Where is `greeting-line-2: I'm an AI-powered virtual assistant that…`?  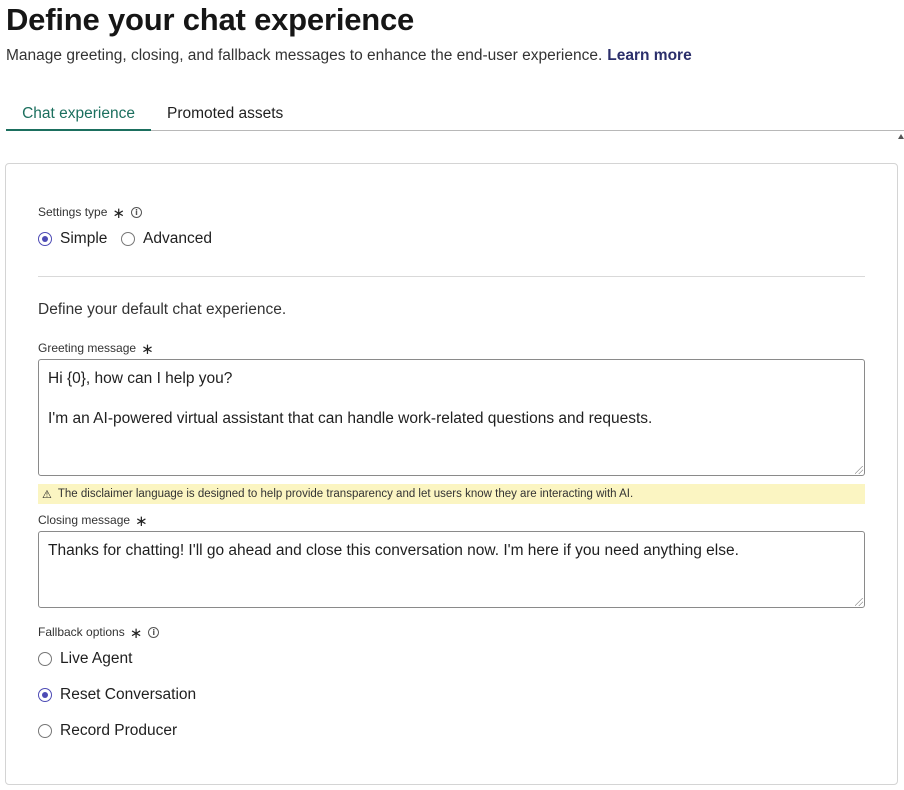
greeting-line-2: I'm an AI-powered virtual assistant that… is located at coordinates (350, 418).